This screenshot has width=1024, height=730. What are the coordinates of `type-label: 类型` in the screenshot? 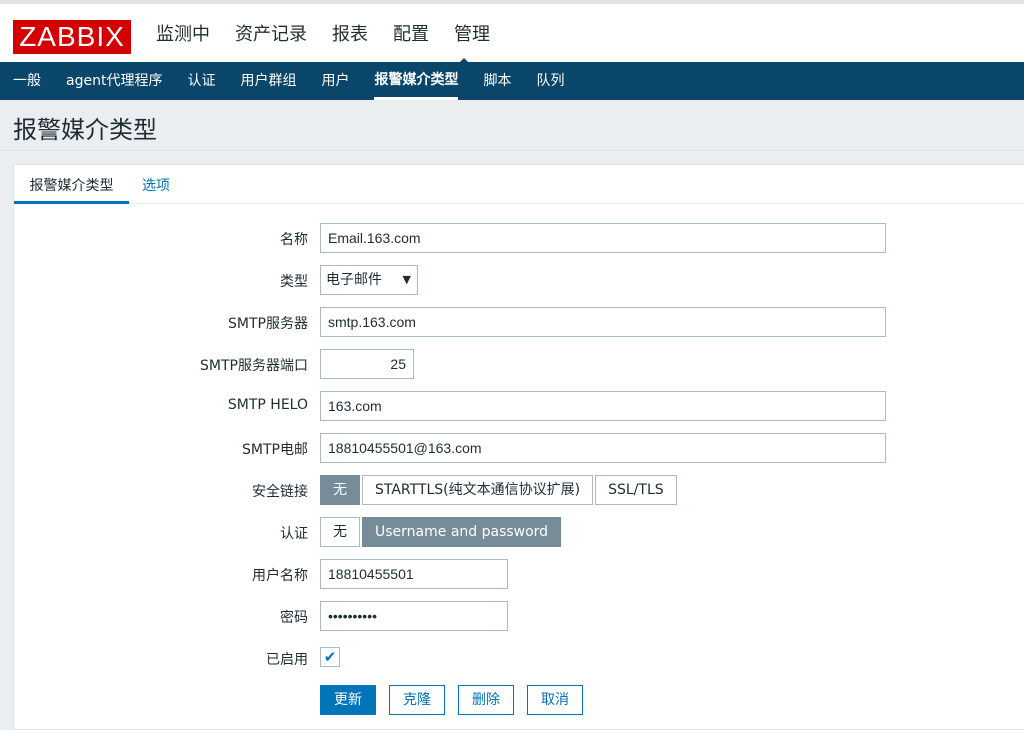 It's located at (294, 282).